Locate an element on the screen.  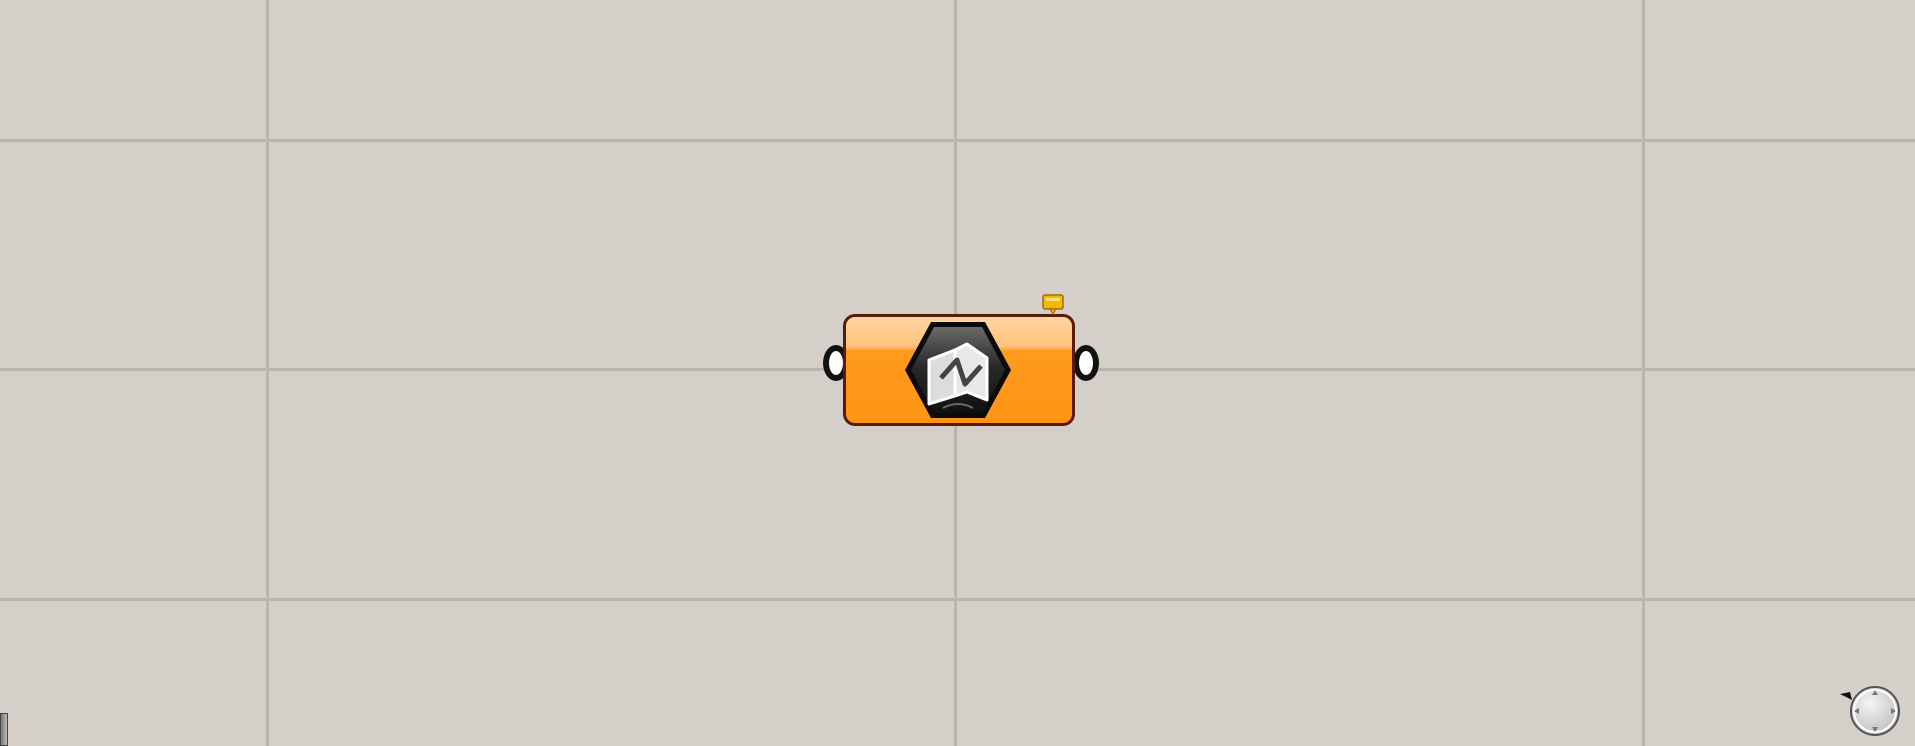
output-port is located at coordinates (1086, 363).